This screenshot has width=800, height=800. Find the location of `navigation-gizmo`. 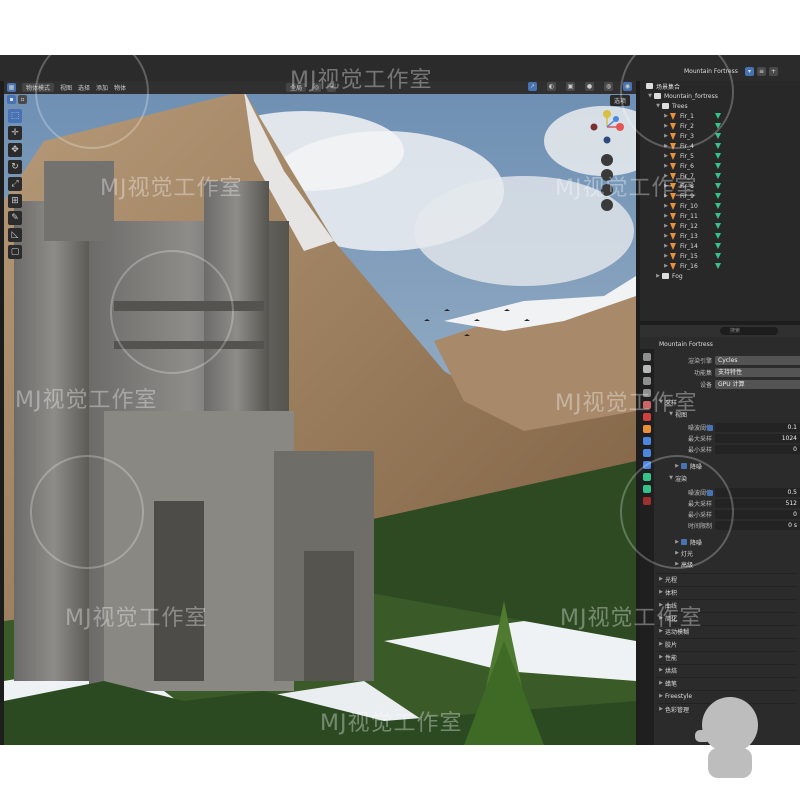

navigation-gizmo is located at coordinates (607, 172).